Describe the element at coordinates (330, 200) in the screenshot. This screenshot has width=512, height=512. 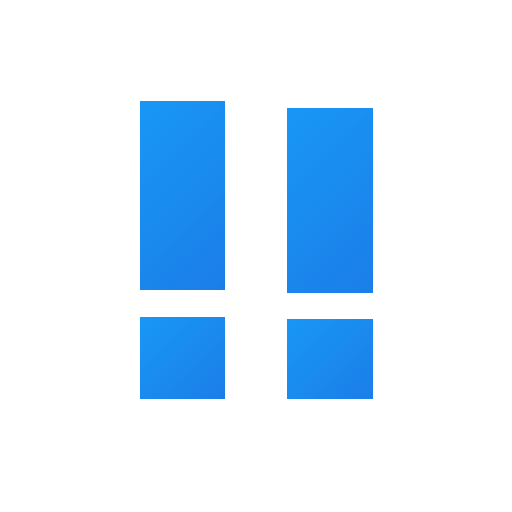
I see `right-exclamation-bar` at that location.